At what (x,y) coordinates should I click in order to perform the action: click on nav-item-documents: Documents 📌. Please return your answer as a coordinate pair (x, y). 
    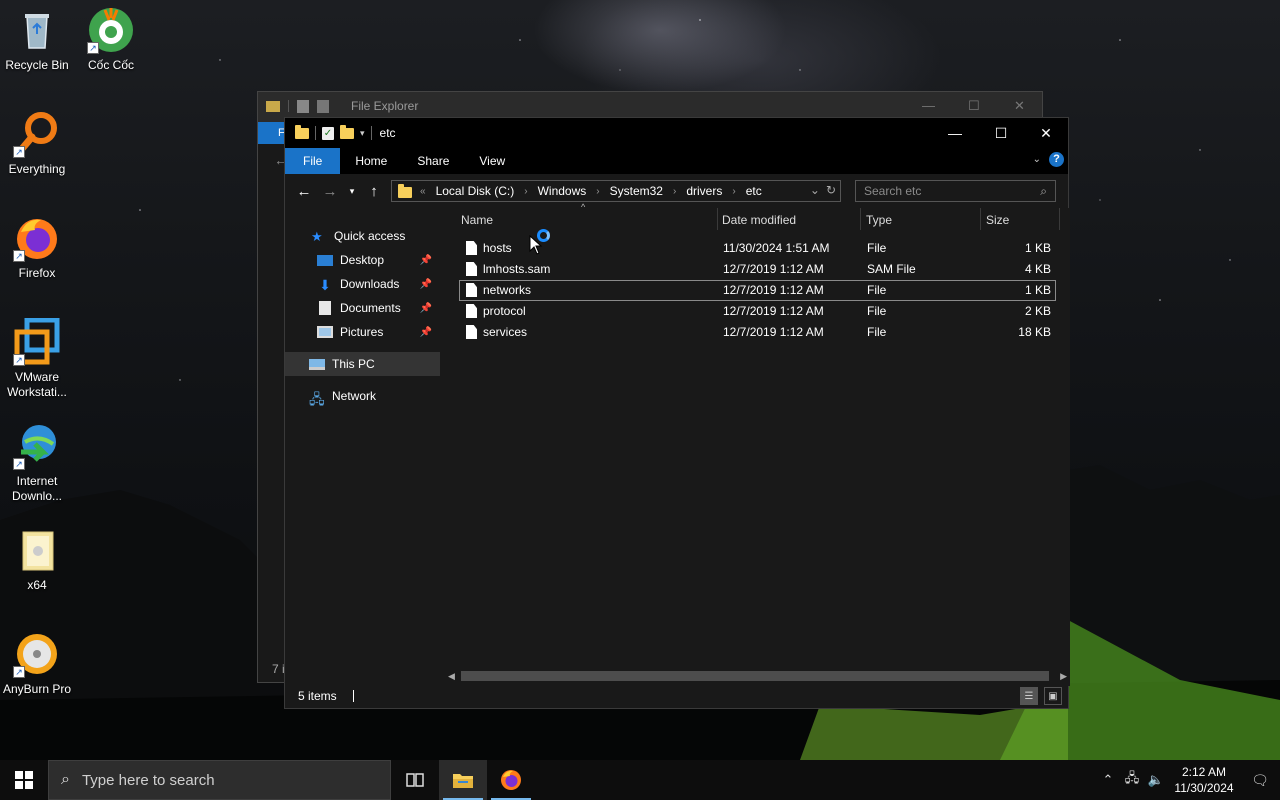
    Looking at the image, I should click on (362, 308).